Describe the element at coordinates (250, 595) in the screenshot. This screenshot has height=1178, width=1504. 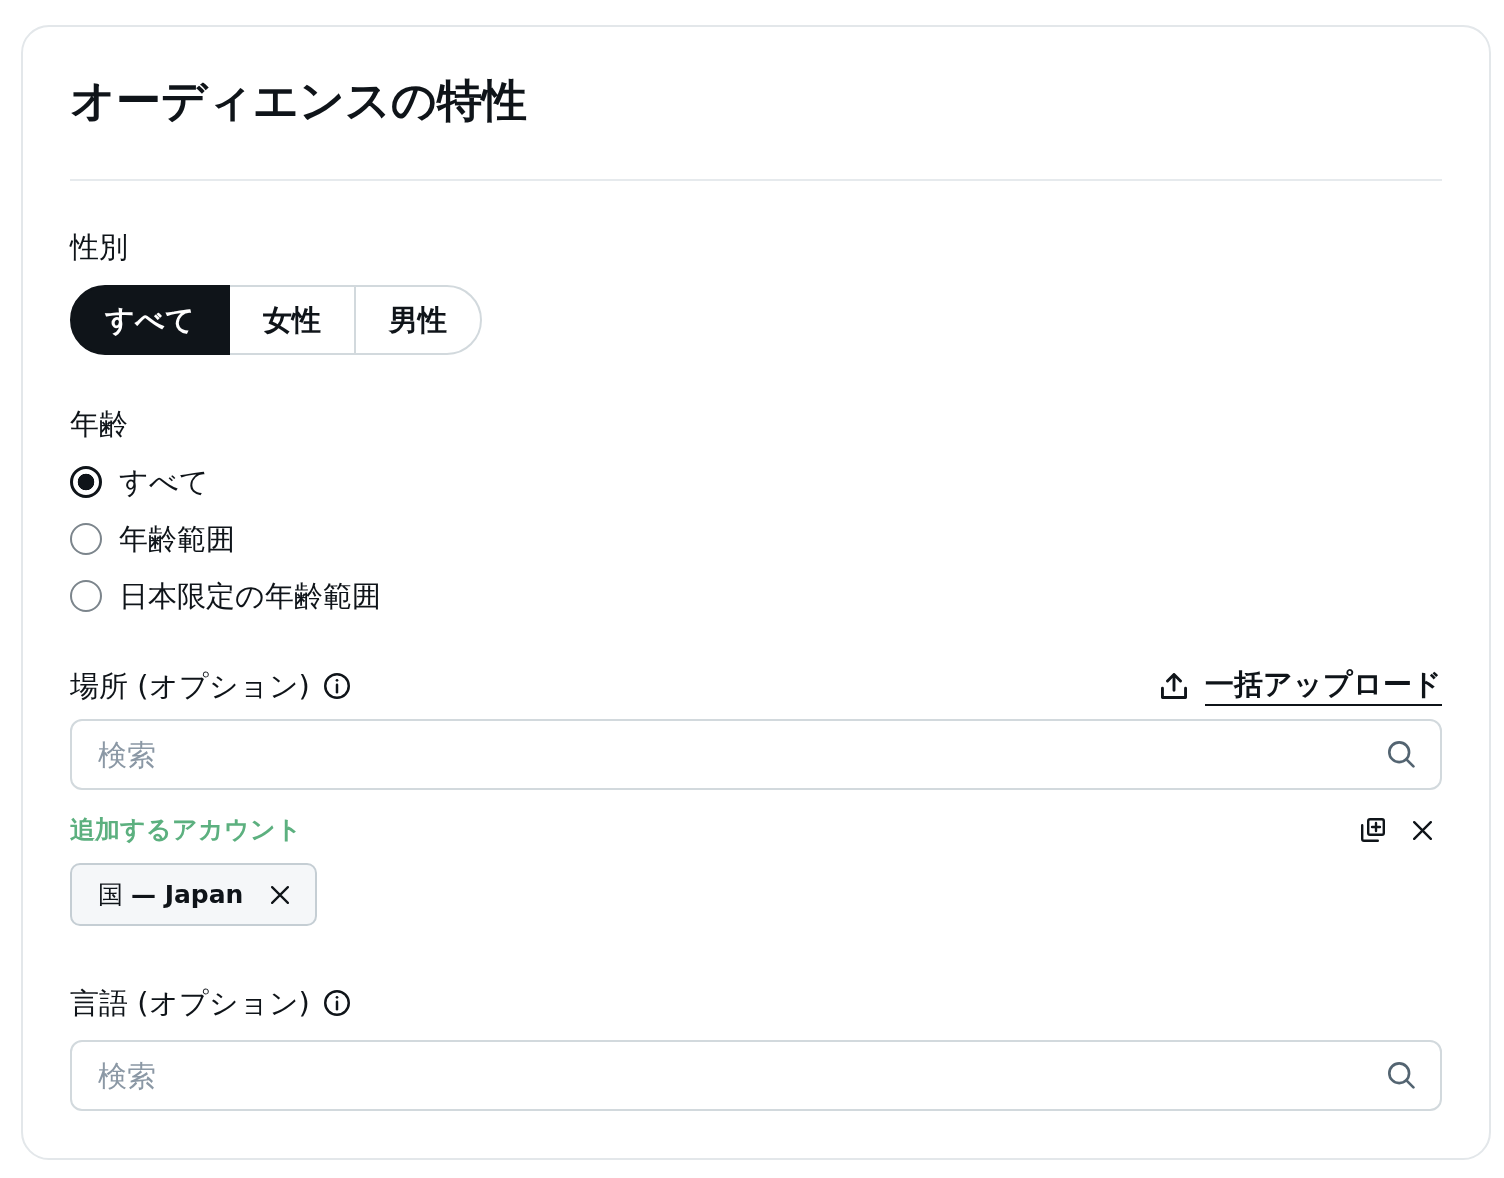
I see `radio-label: 日本限定の年齢範囲` at that location.